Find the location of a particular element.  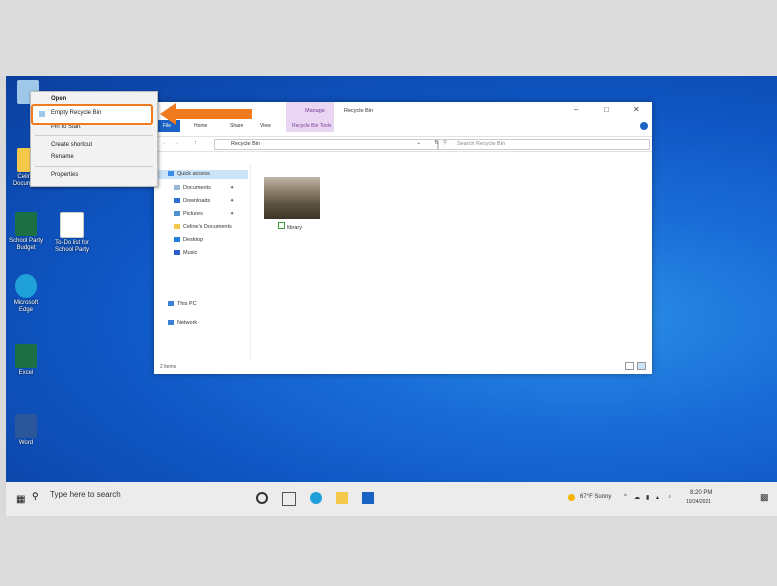

tray-chevron-icon: ^ is located at coordinates (625, 497).